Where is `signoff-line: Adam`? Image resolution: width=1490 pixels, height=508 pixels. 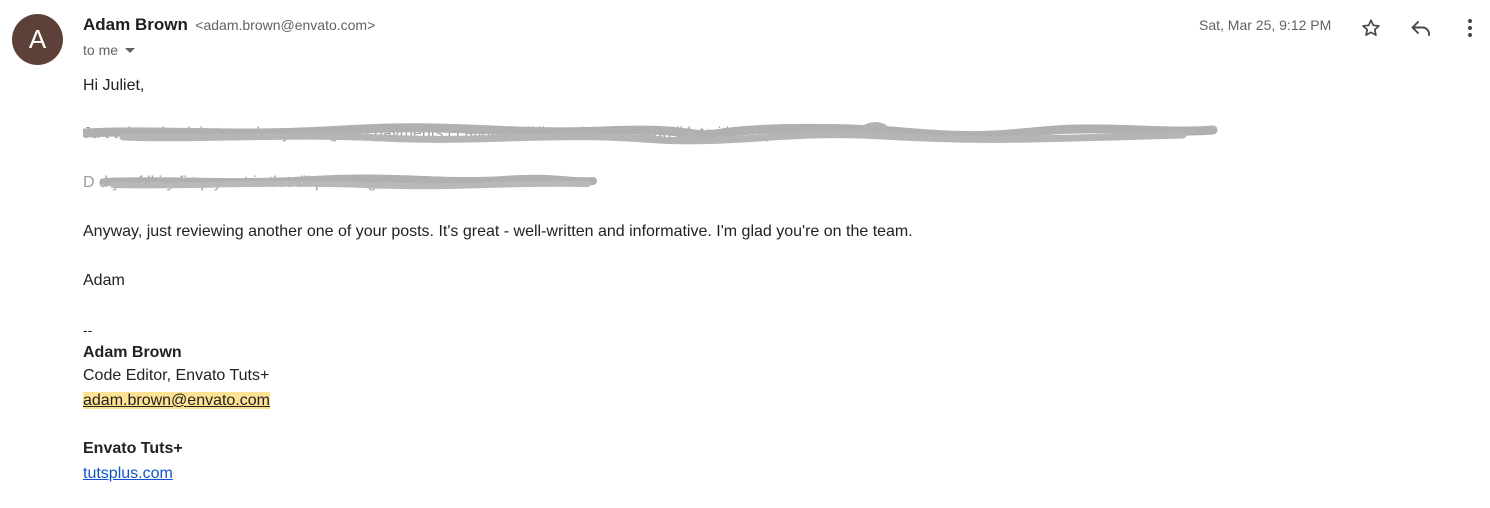 signoff-line: Adam is located at coordinates (104, 280).